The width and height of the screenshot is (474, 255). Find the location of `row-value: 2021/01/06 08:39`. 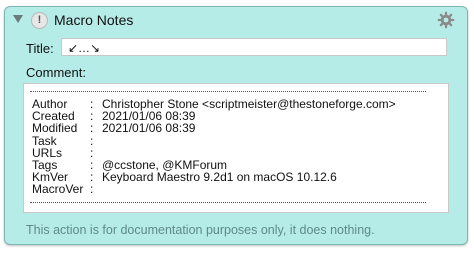

row-value: 2021/01/06 08:39 is located at coordinates (149, 128).